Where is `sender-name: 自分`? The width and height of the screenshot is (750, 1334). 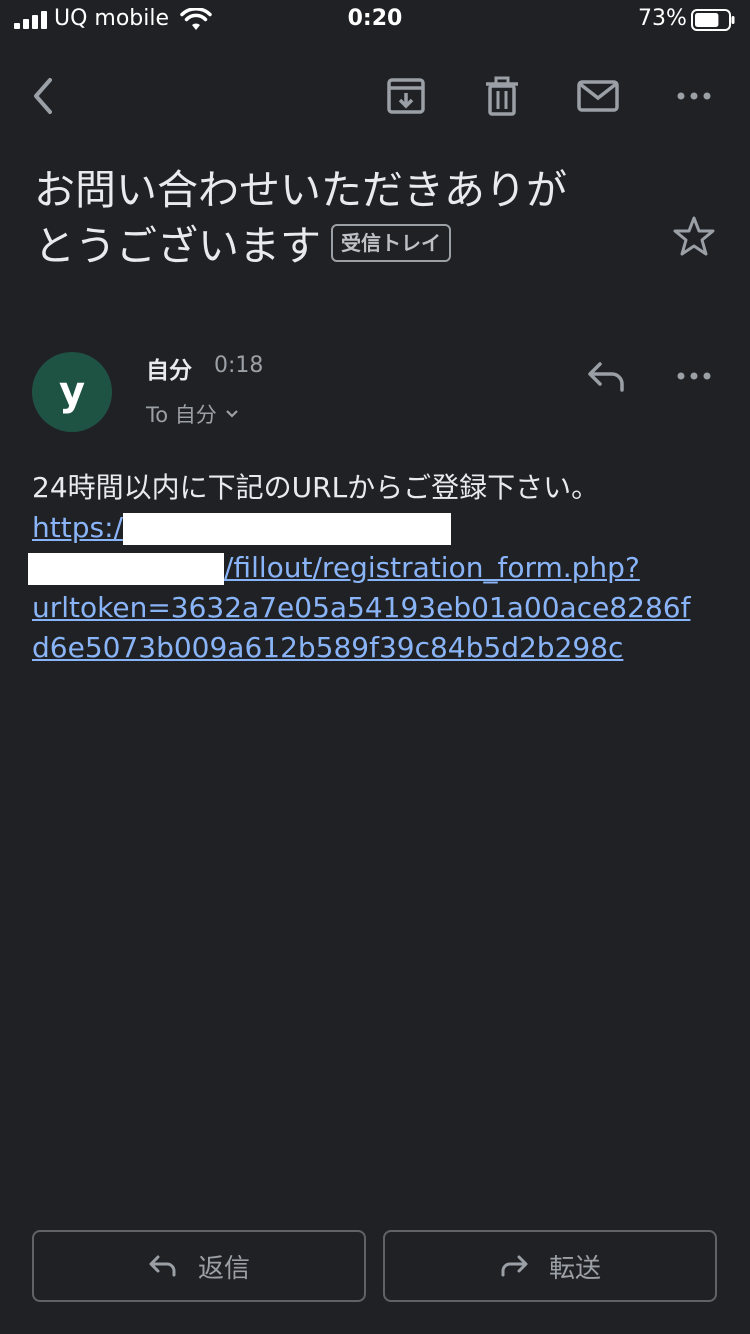 sender-name: 自分 is located at coordinates (169, 371).